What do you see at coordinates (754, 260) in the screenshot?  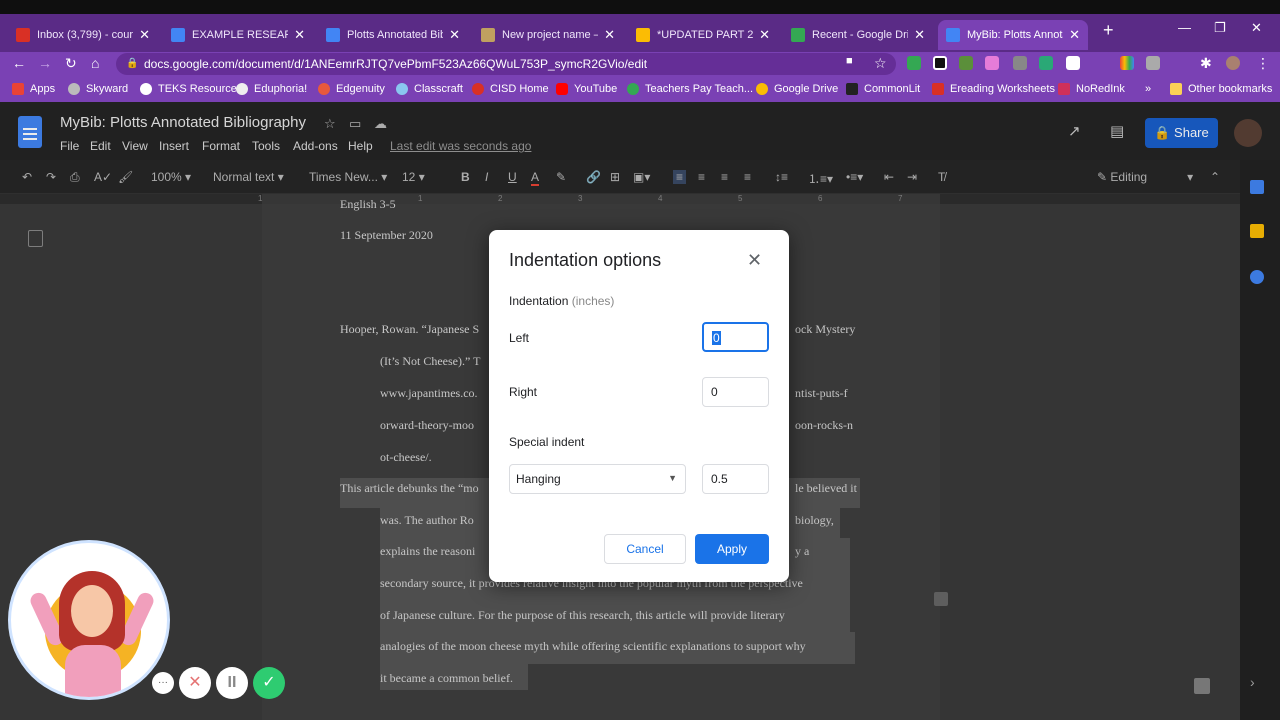 I see `close-icon: ✕` at bounding box center [754, 260].